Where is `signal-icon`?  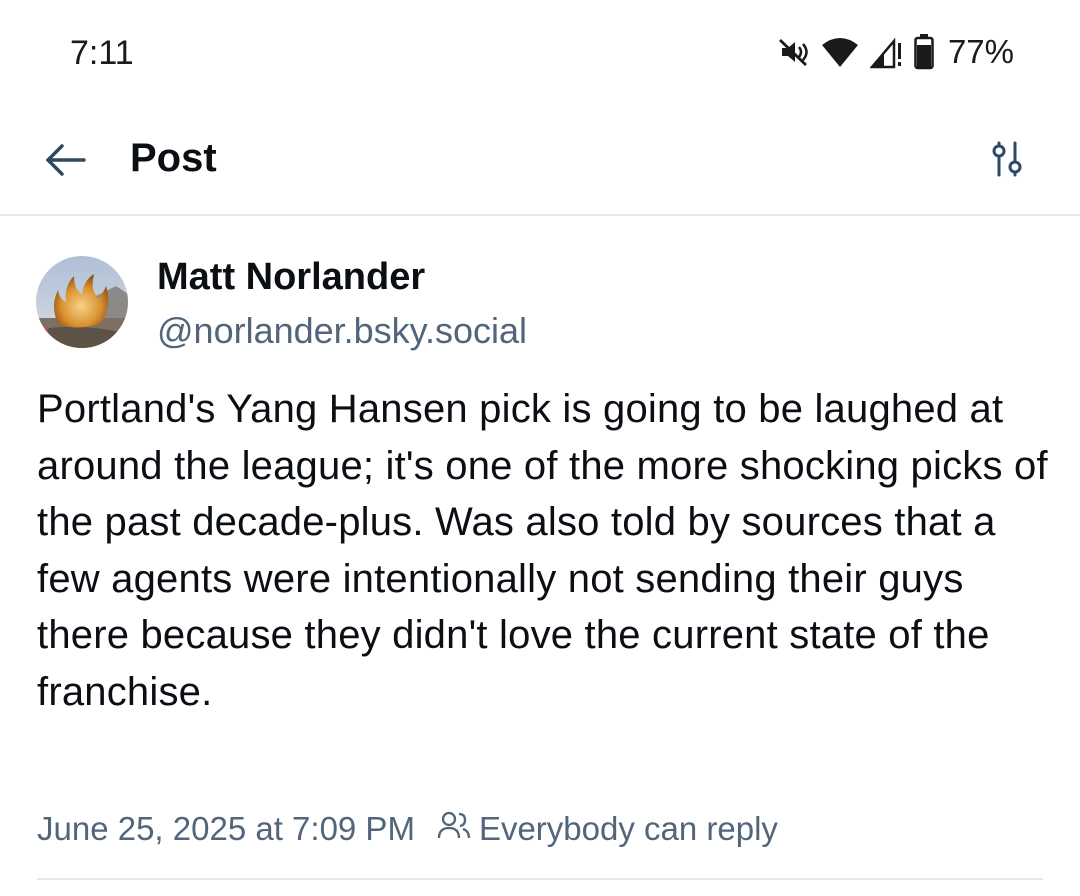 signal-icon is located at coordinates (886, 52).